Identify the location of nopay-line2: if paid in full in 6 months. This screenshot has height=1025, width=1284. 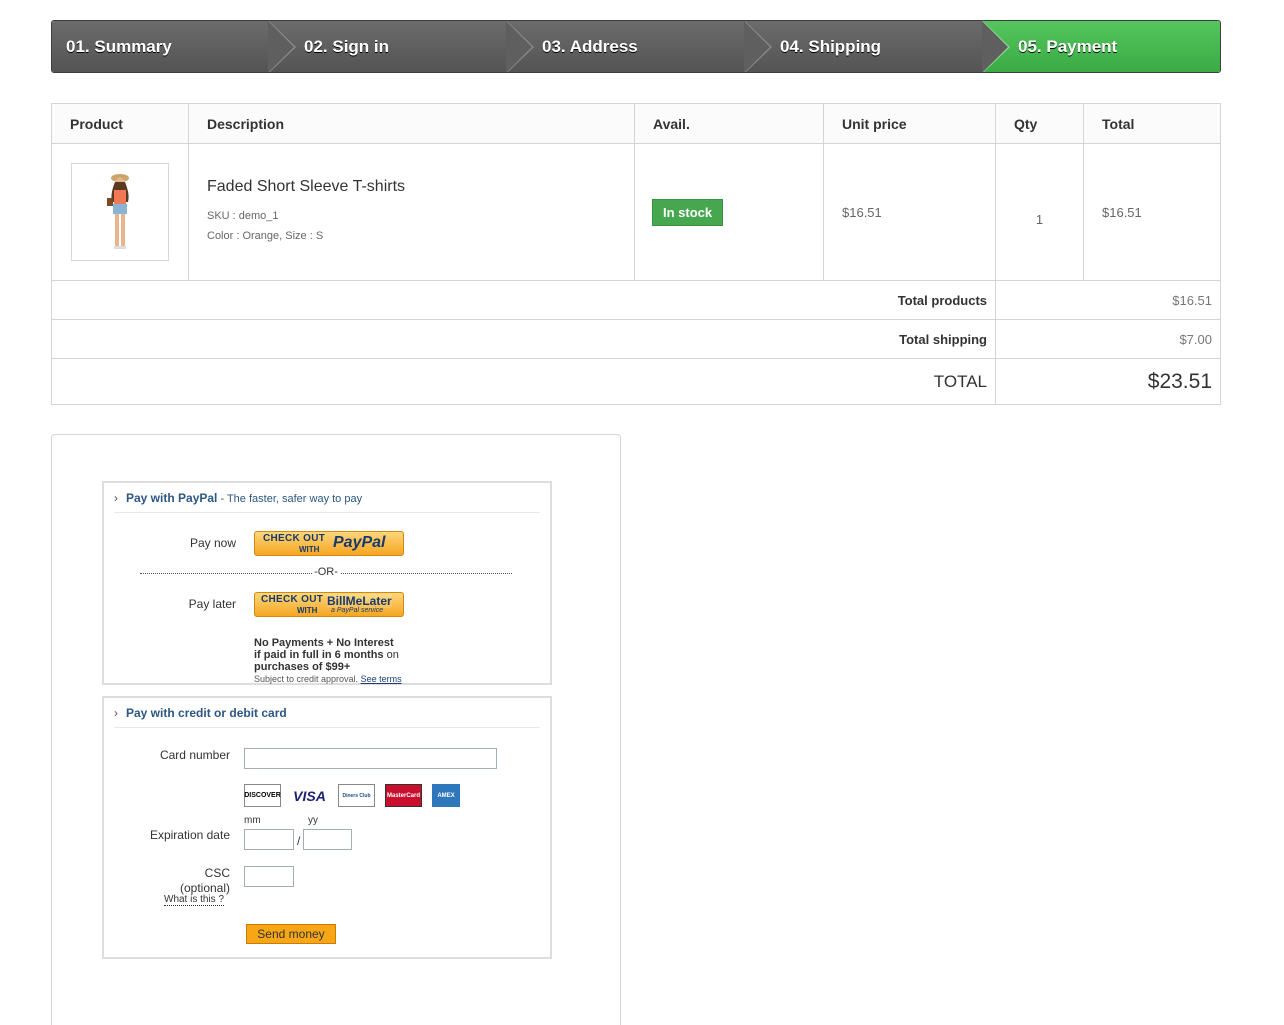
(319, 655).